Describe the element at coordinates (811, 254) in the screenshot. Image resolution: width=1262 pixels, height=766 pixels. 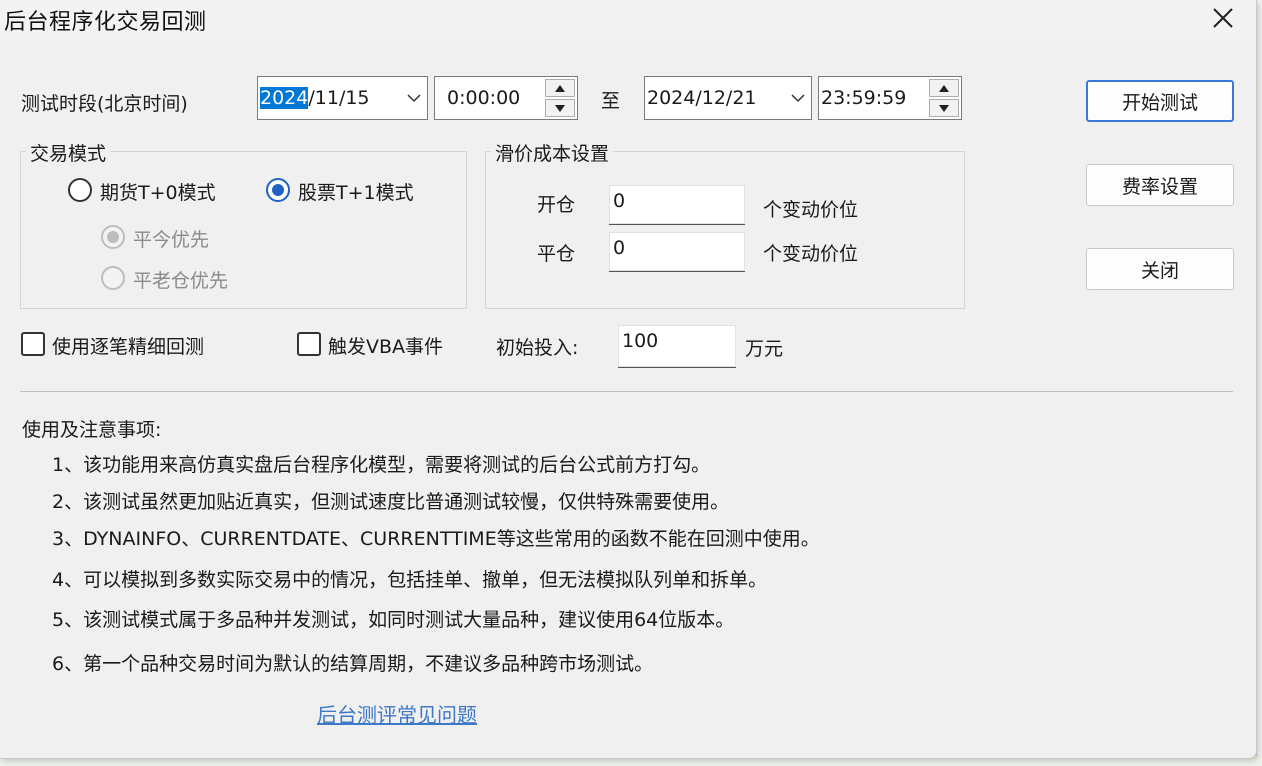
I see `close-slippage-unit: 个变动价位` at that location.